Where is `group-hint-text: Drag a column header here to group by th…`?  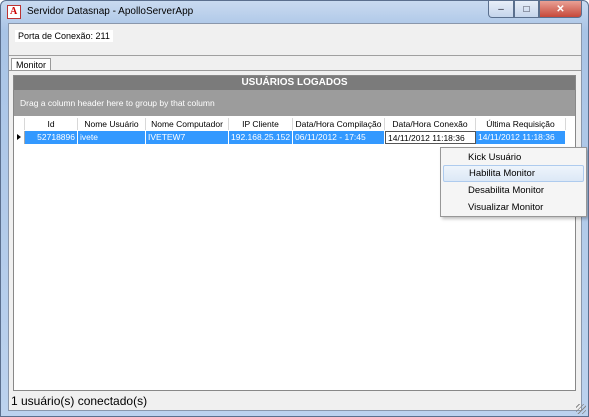
group-hint-text: Drag a column header here to group by th… is located at coordinates (117, 103).